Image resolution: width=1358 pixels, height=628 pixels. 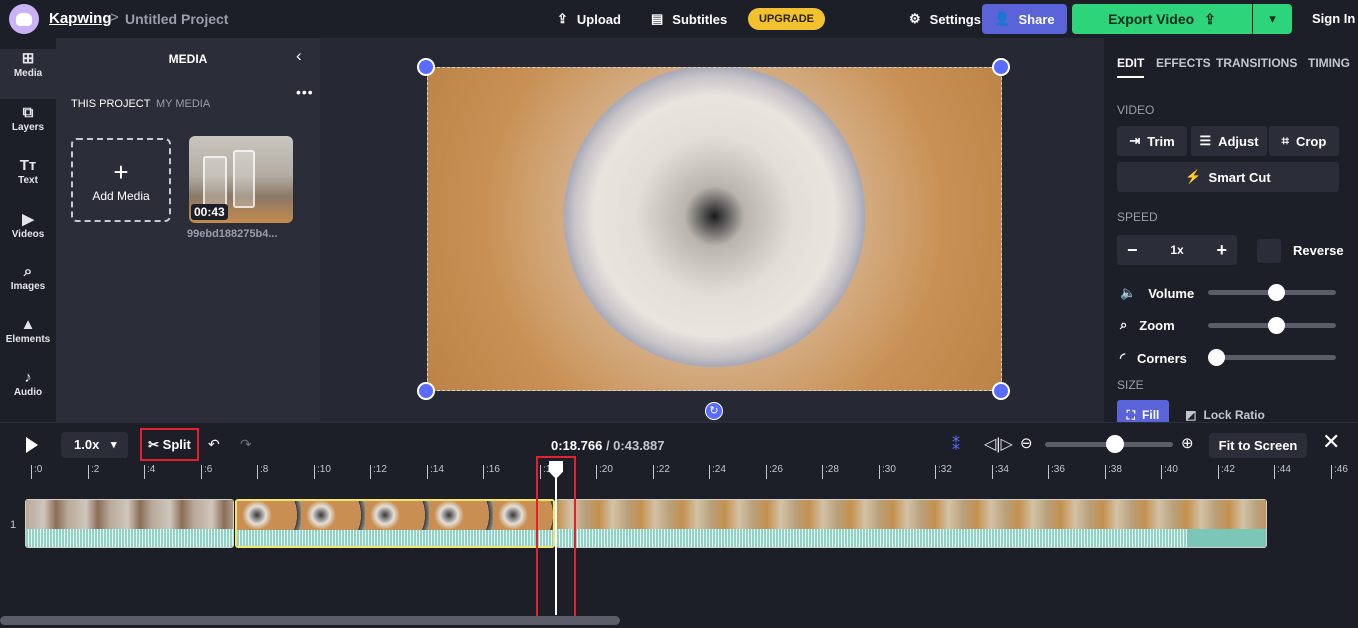 What do you see at coordinates (149, 472) in the screenshot?
I see `ruler-tick: :4` at bounding box center [149, 472].